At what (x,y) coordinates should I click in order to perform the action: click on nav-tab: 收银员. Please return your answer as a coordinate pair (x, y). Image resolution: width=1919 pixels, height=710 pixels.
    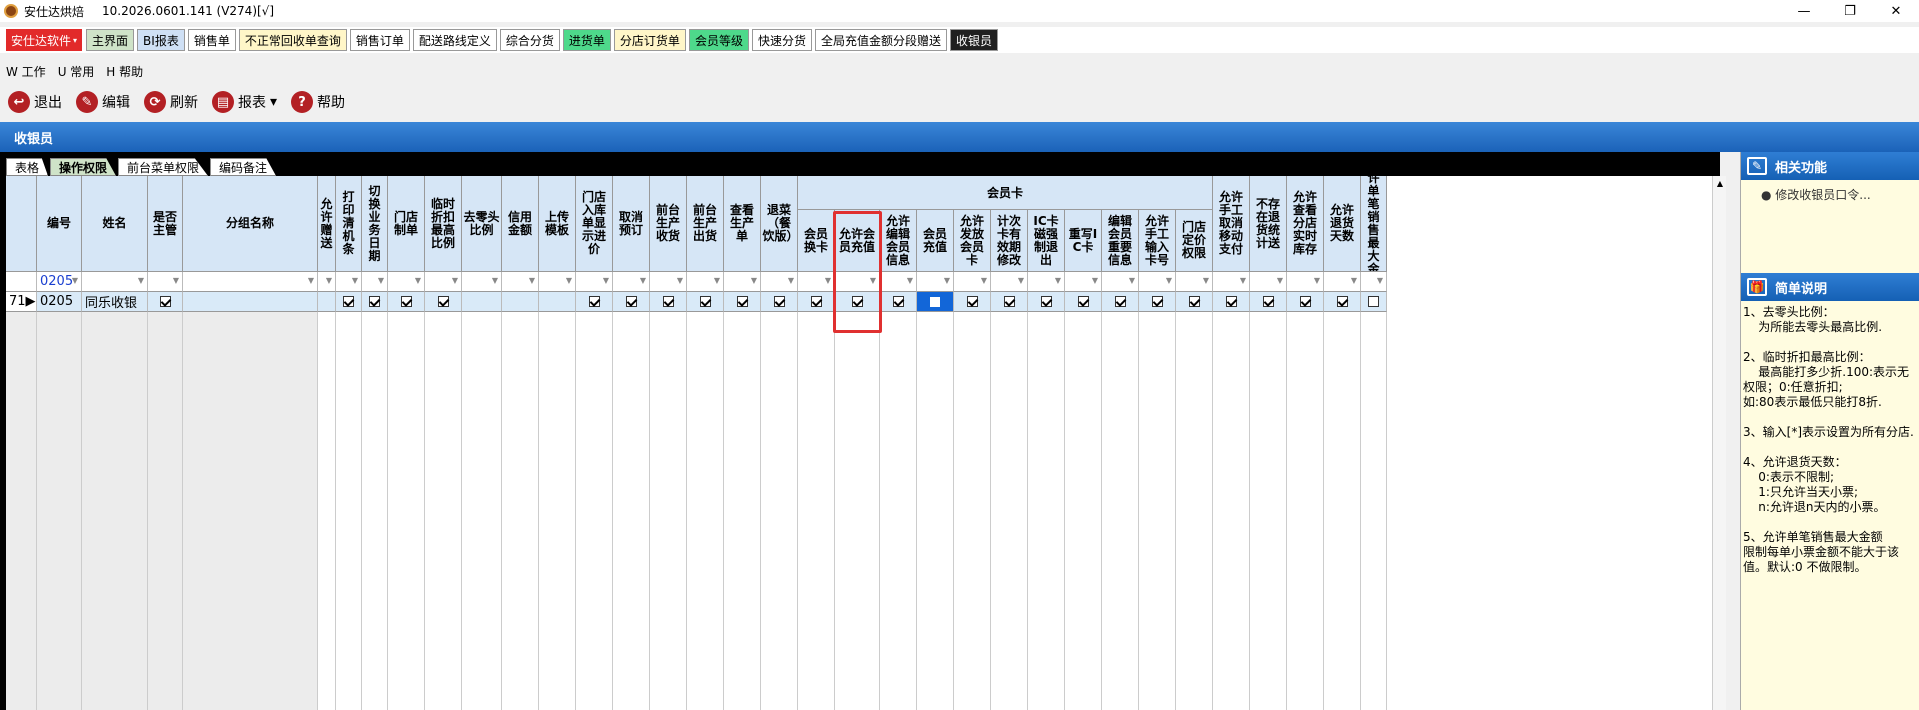
    Looking at the image, I should click on (973, 40).